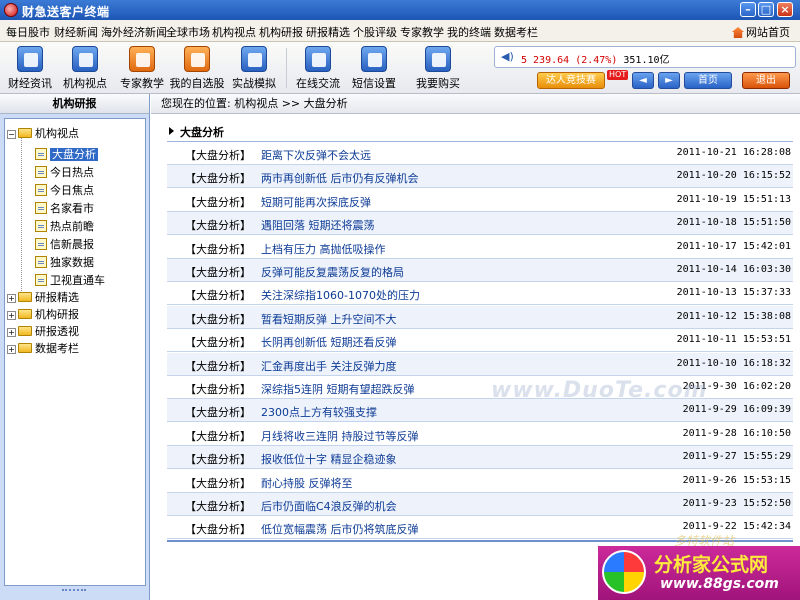 This screenshot has height=600, width=800. I want to click on news-row: 【大盘分析】 两市再创新低 后市仍有反弹机会 2011-10-20 16:15:52, so click(480, 177).